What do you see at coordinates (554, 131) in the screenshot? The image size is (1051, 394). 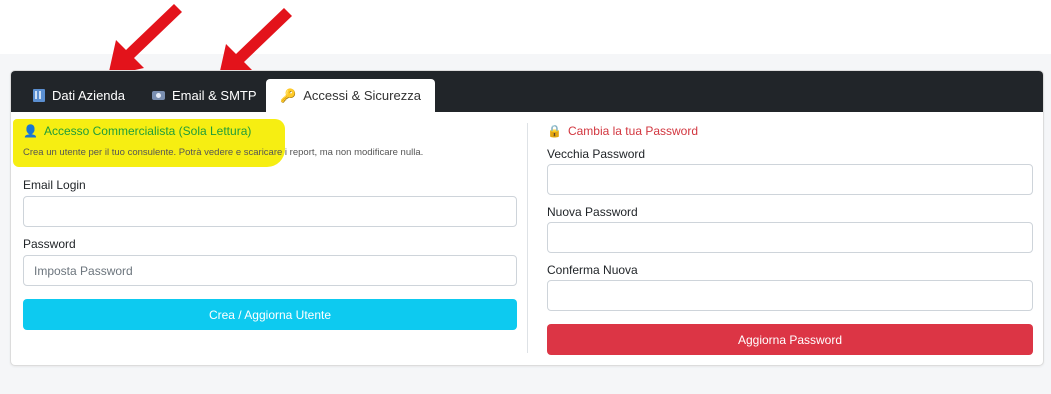 I see `lock-icon: 🔒` at bounding box center [554, 131].